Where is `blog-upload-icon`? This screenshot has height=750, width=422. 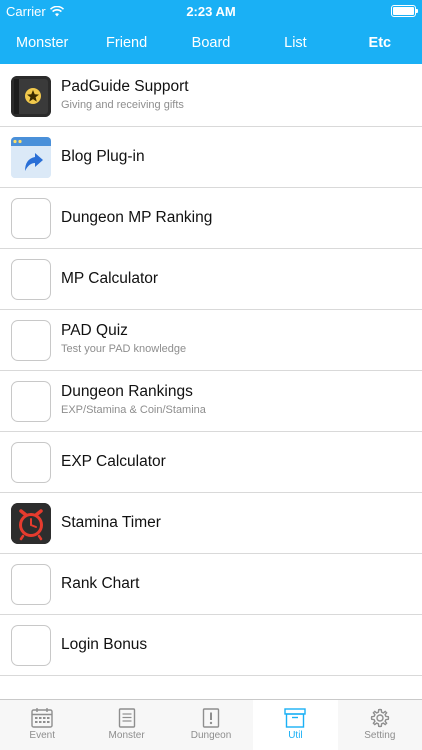
blog-upload-icon is located at coordinates (31, 157).